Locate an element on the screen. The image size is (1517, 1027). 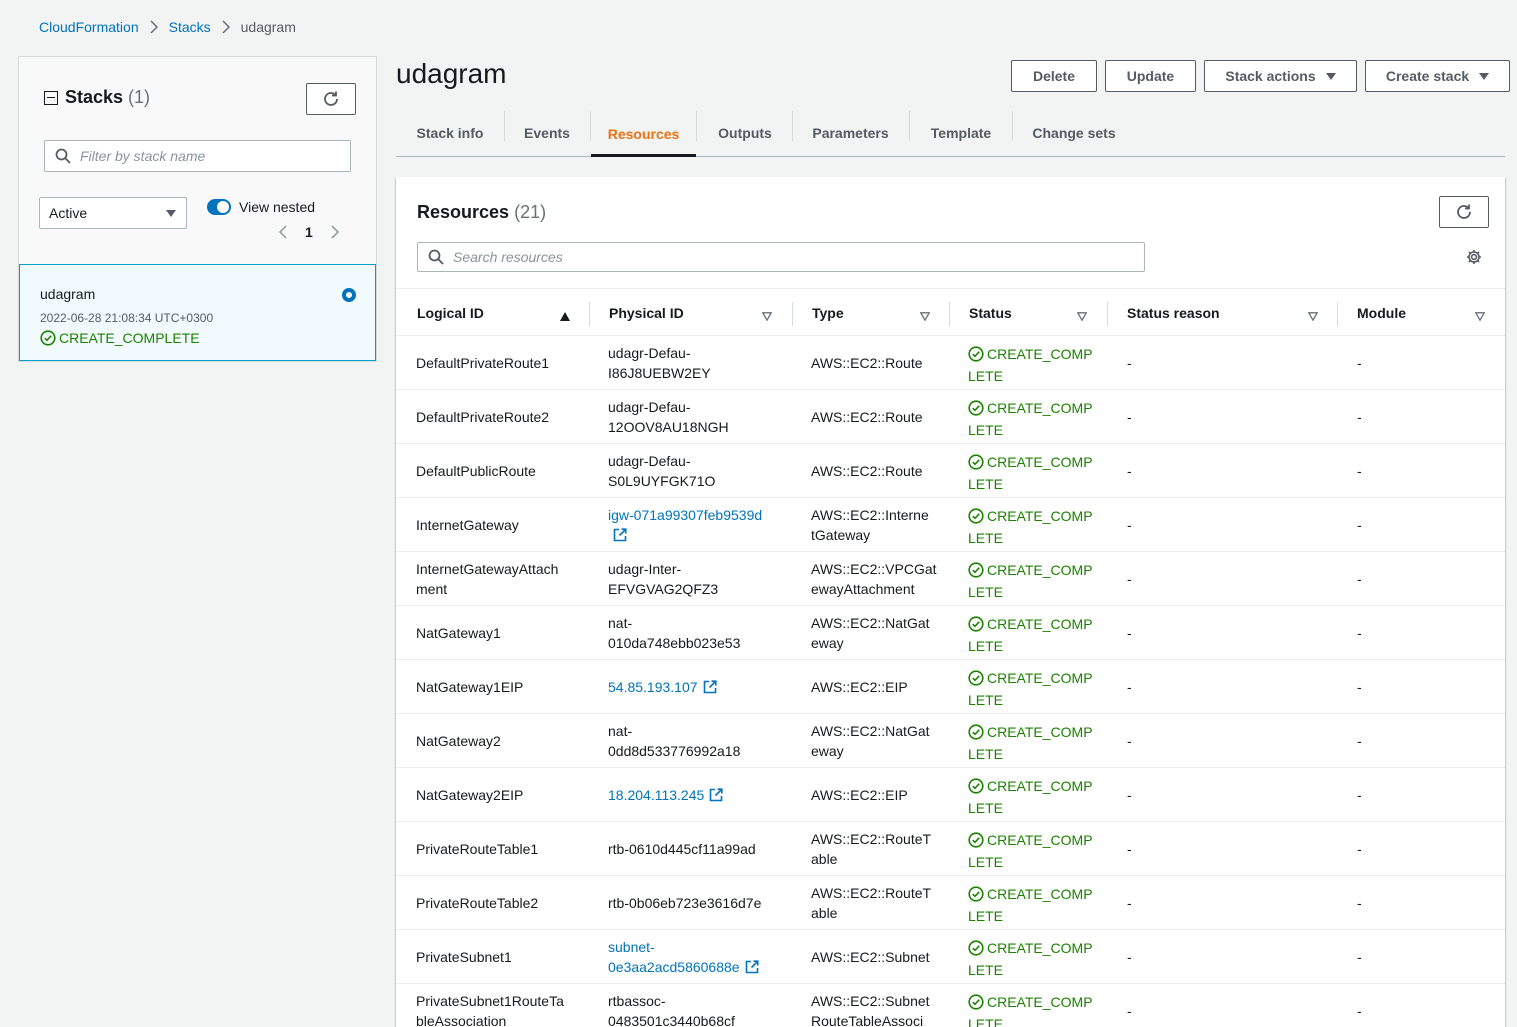
radio-selected-icon is located at coordinates (349, 295).